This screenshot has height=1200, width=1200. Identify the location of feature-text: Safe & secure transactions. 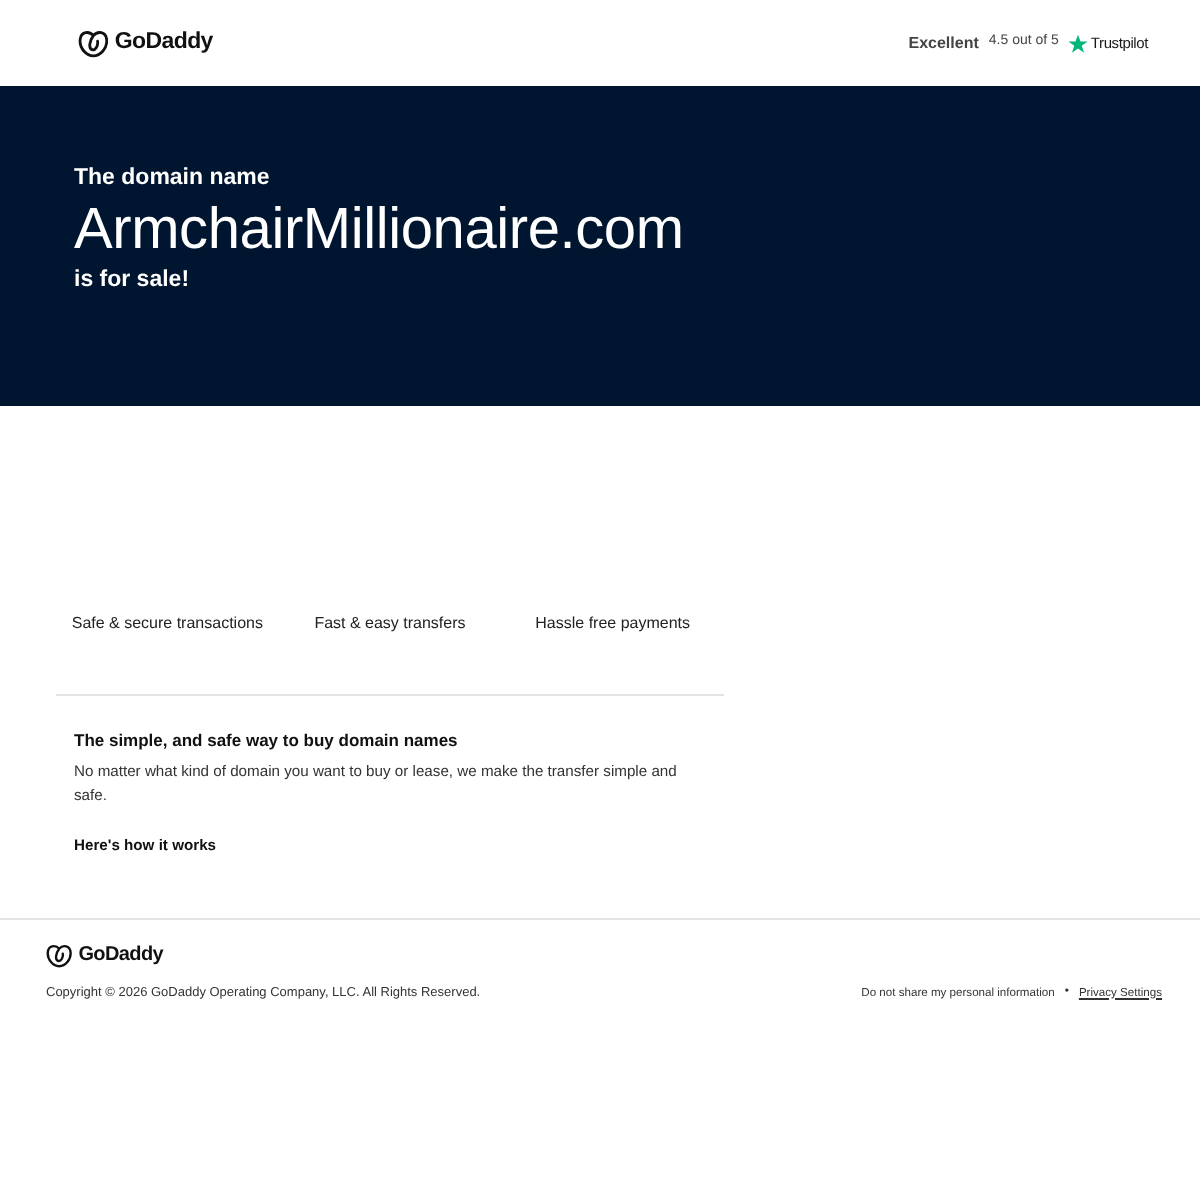
(167, 624).